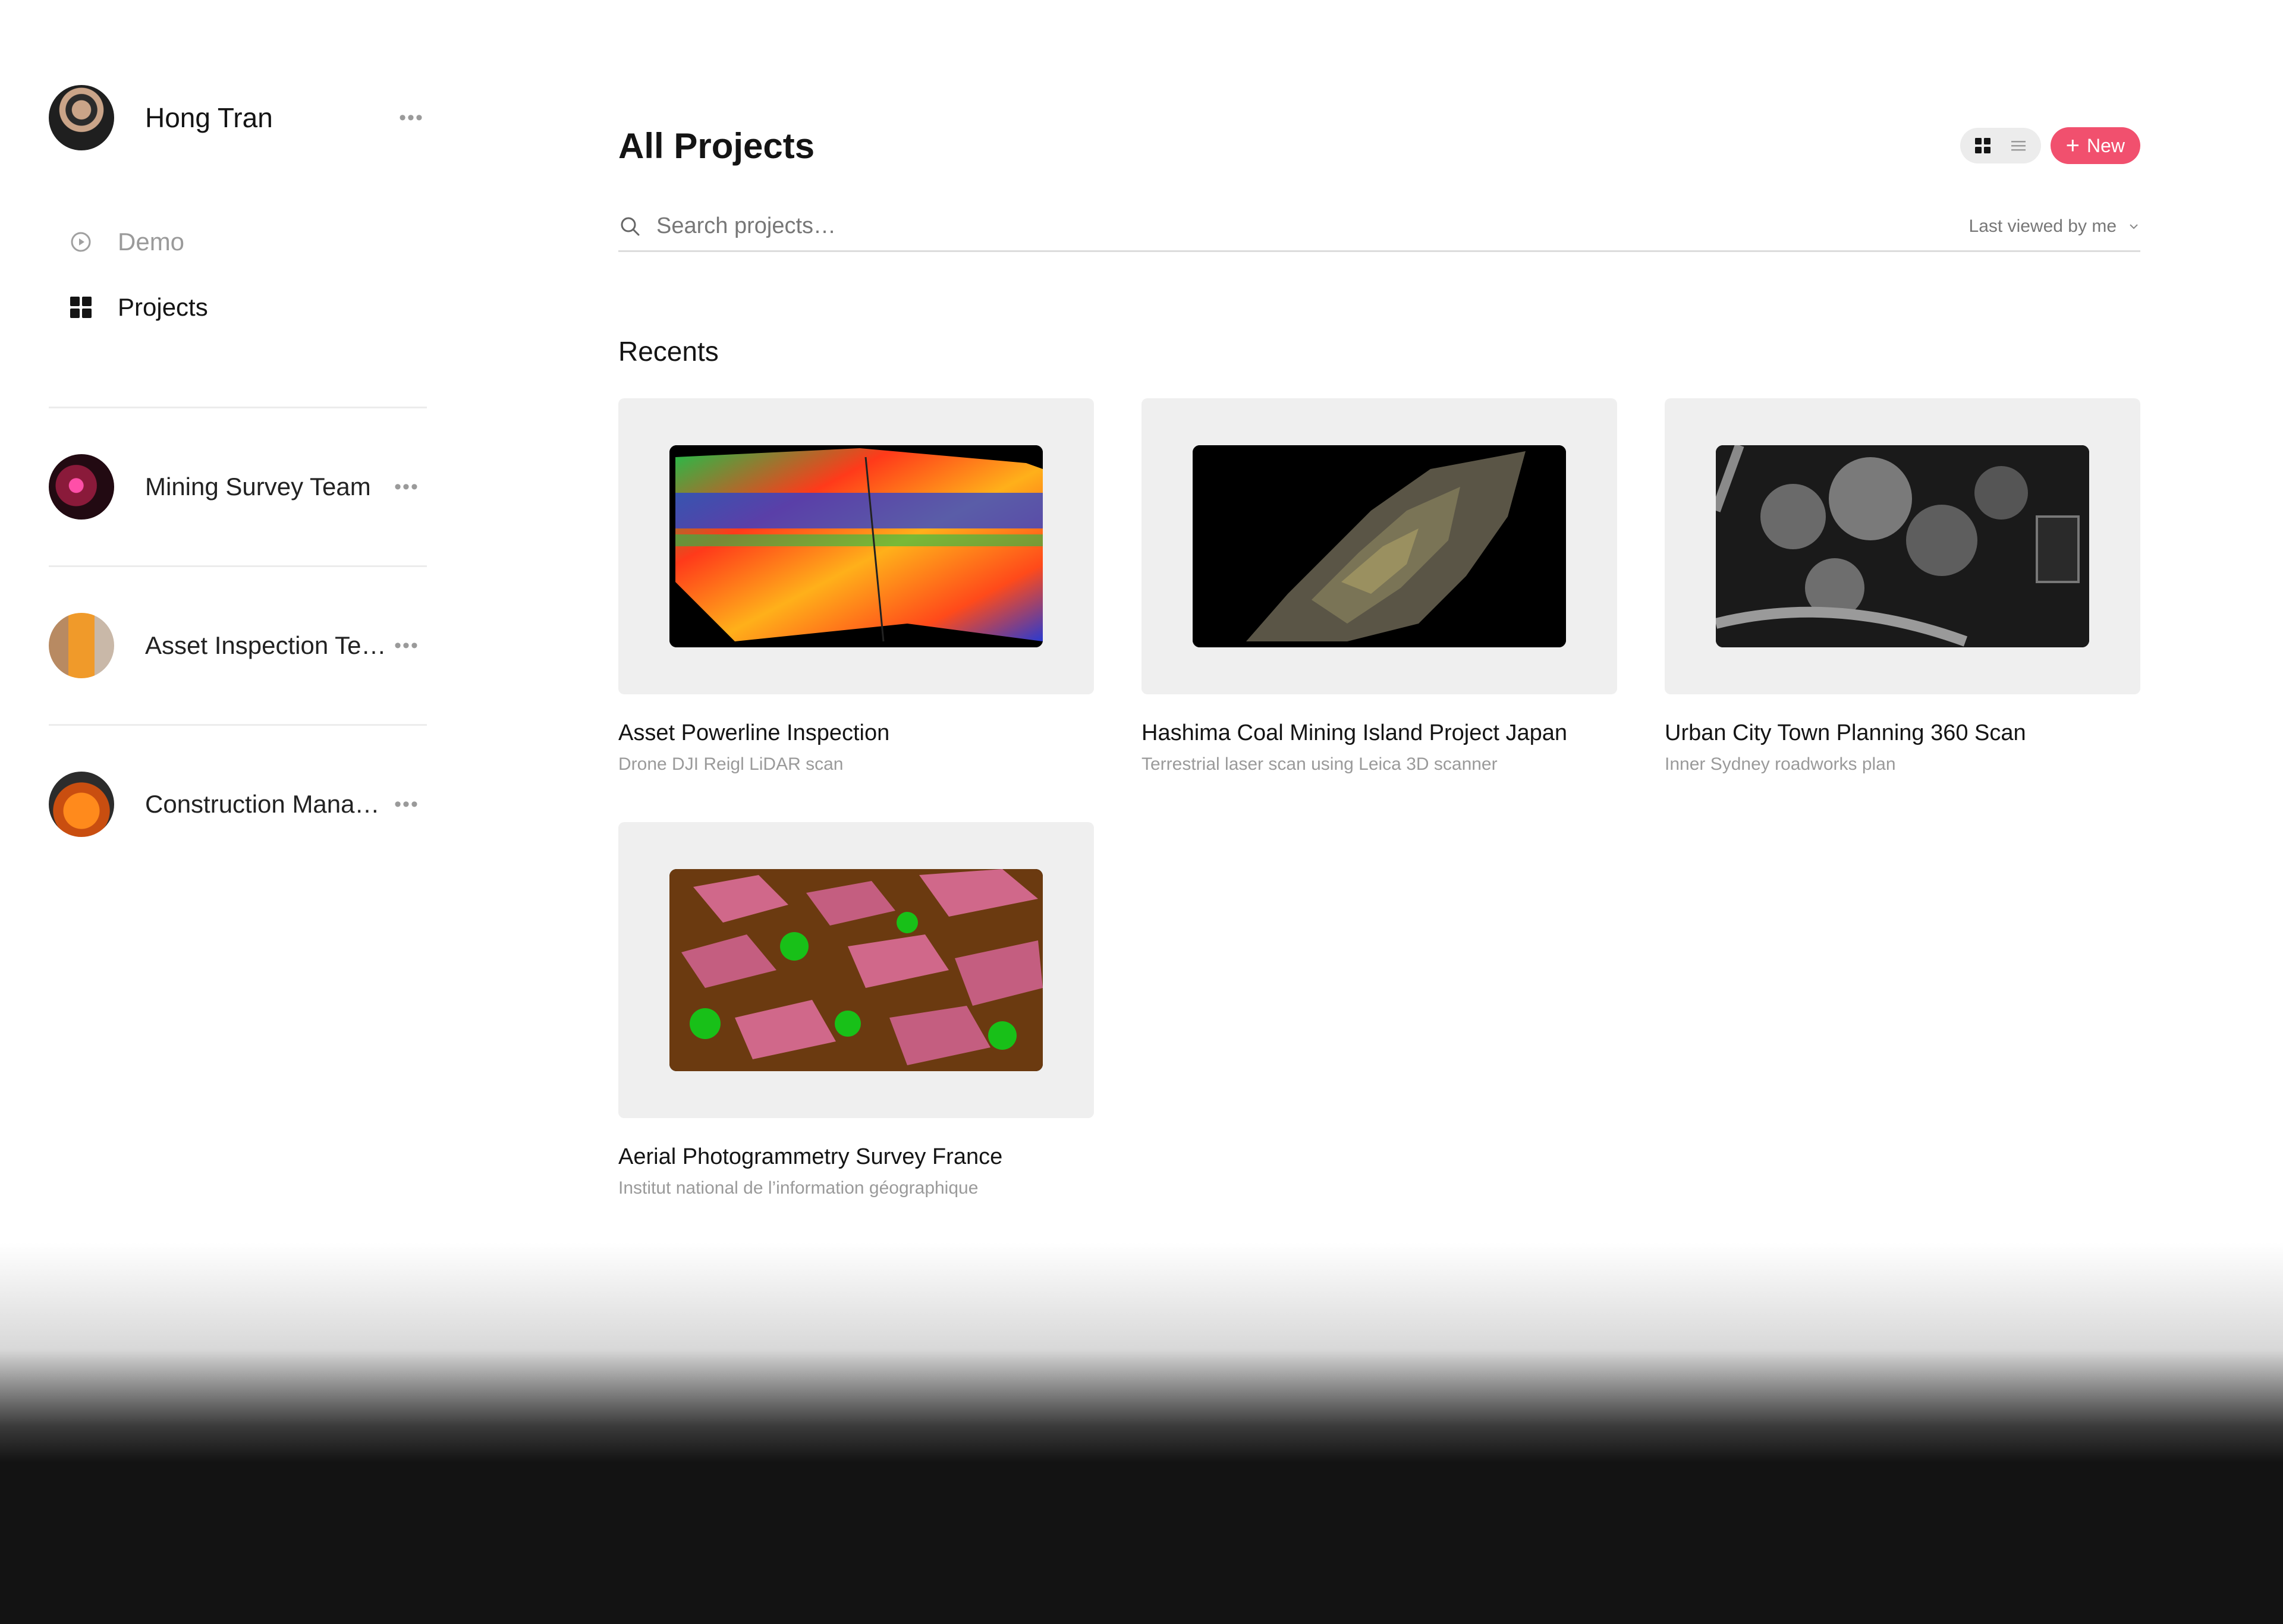 The width and height of the screenshot is (2283, 1624). I want to click on grid-view-icon, so click(1982, 145).